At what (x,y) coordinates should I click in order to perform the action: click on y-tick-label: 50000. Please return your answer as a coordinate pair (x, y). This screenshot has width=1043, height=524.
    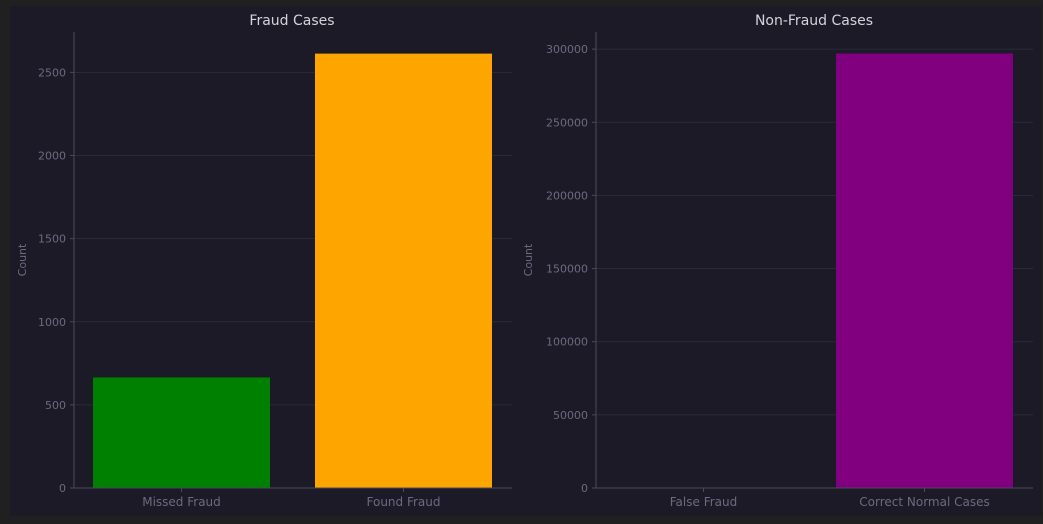
    Looking at the image, I should click on (570, 415).